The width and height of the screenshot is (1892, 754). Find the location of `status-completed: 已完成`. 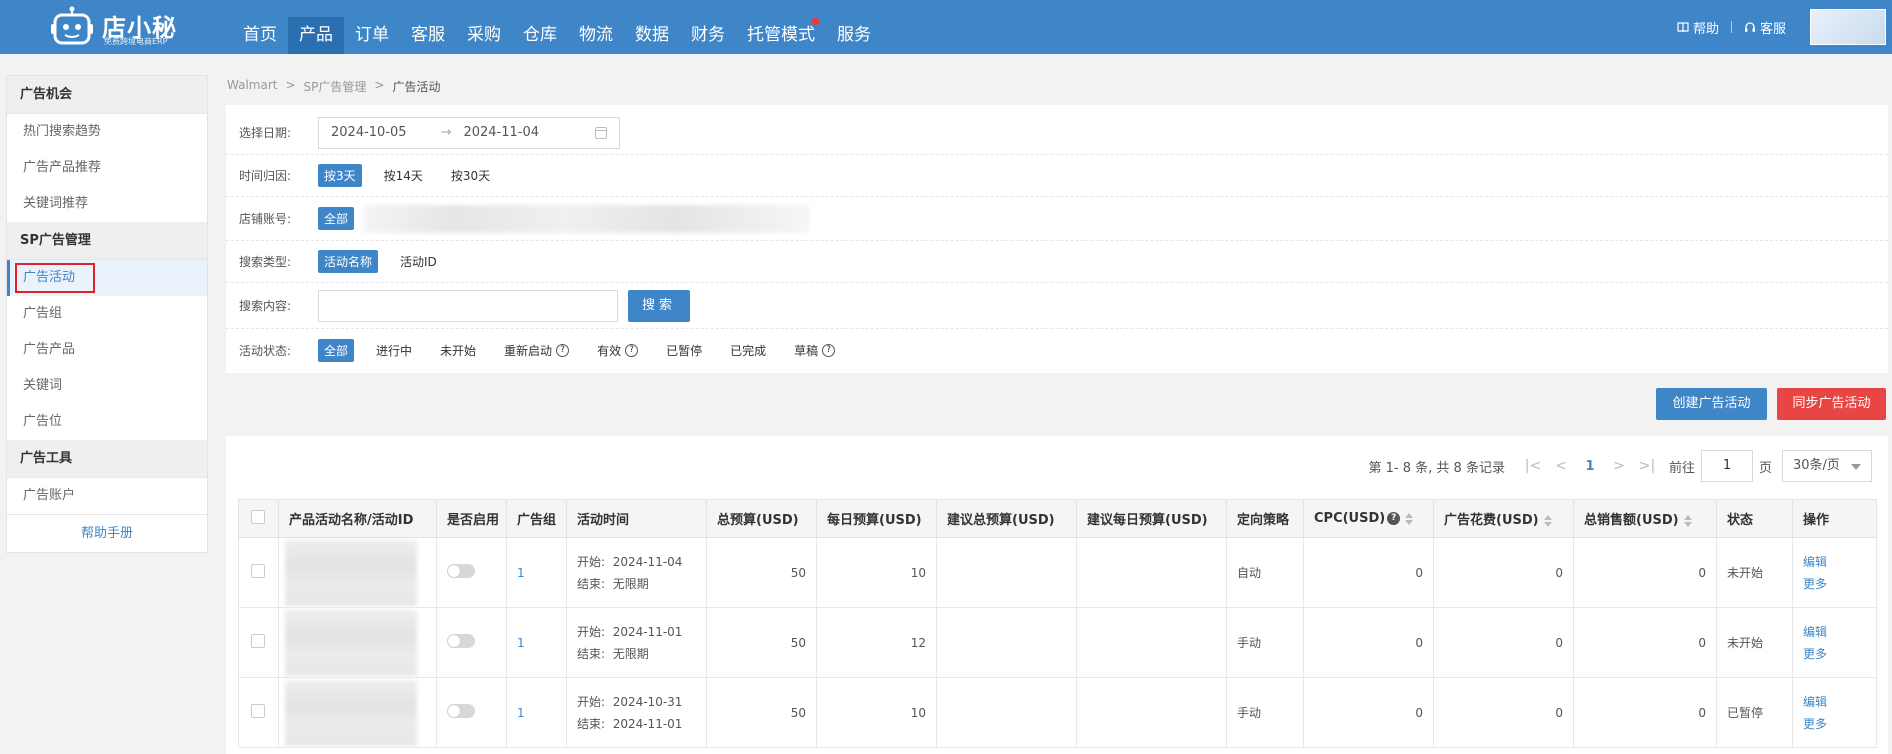

status-completed: 已完成 is located at coordinates (748, 350).